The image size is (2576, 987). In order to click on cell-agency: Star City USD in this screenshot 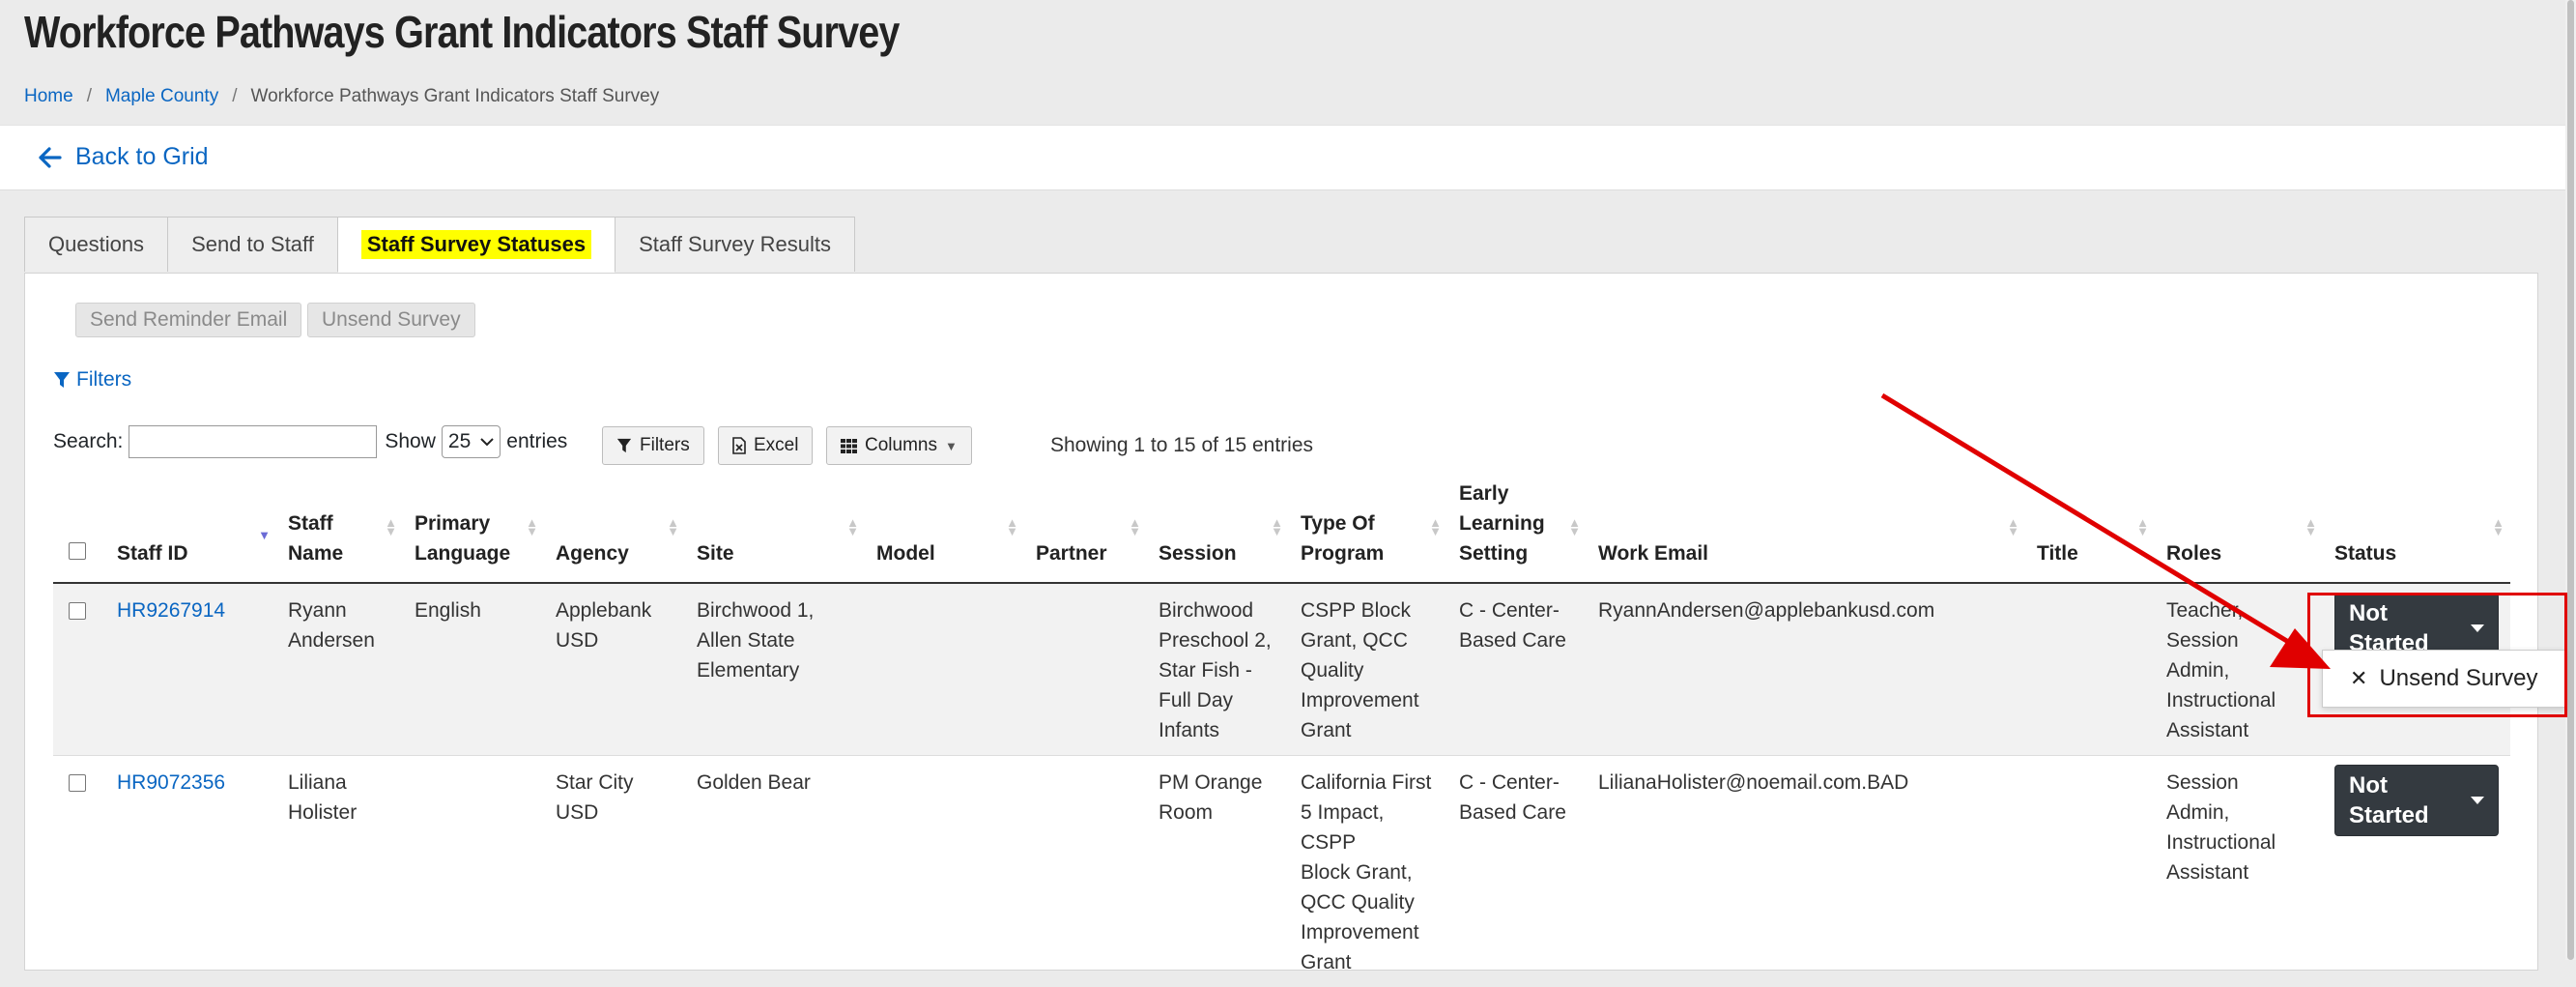, I will do `click(615, 871)`.